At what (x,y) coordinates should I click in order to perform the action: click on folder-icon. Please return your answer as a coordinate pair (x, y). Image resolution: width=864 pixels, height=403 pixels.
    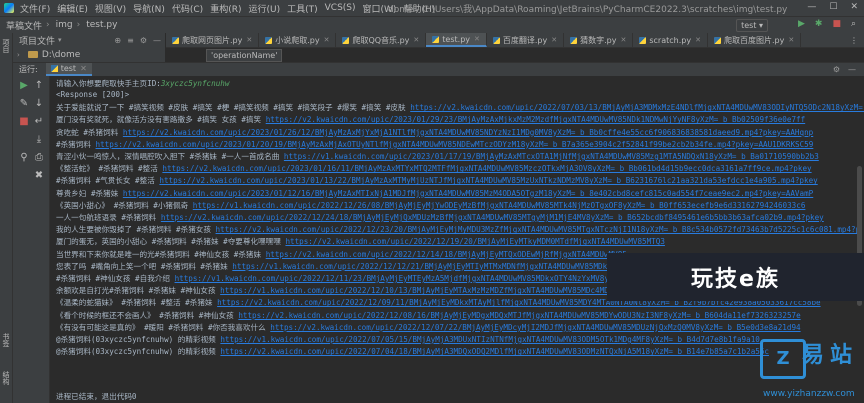
    Looking at the image, I should click on (32, 54).